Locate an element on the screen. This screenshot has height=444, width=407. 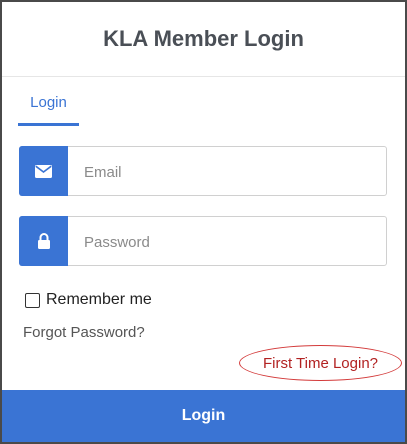
remember-me-label: Remember me is located at coordinates (99, 299).